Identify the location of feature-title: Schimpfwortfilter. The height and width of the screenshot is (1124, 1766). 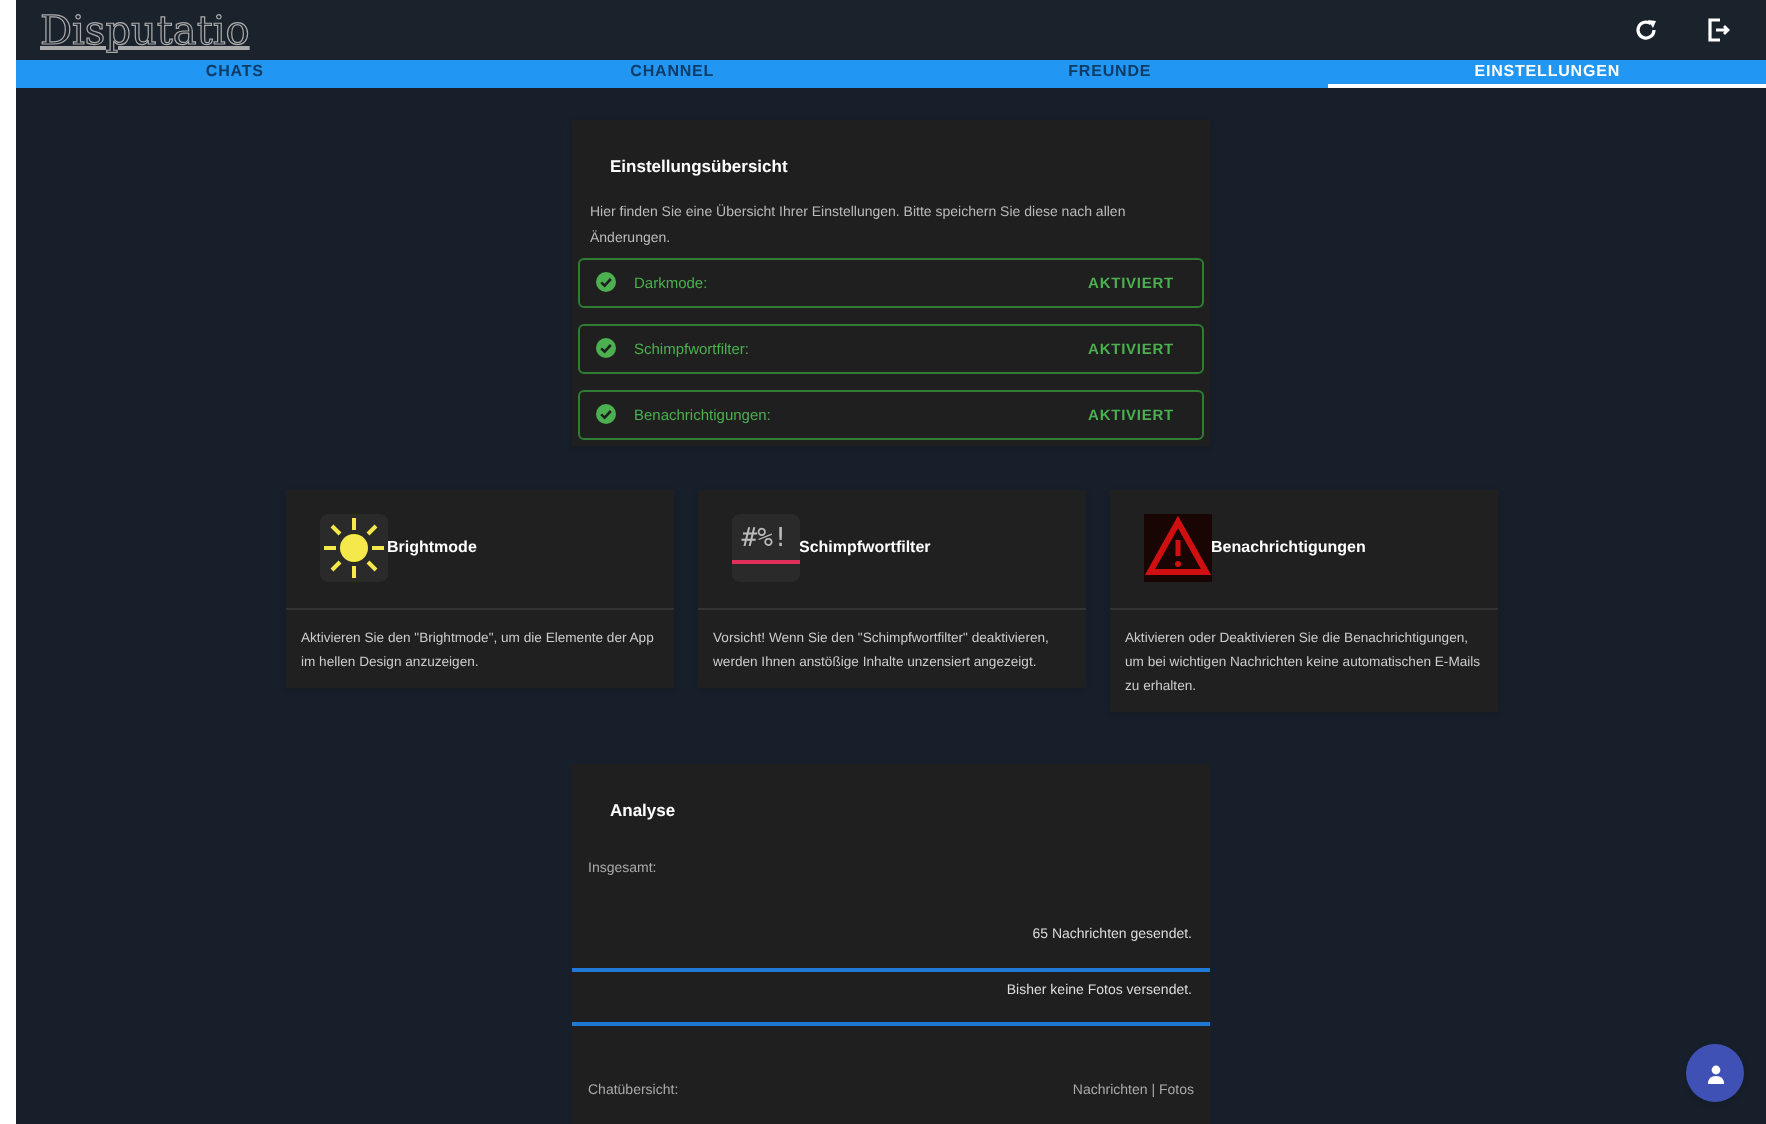
(865, 548).